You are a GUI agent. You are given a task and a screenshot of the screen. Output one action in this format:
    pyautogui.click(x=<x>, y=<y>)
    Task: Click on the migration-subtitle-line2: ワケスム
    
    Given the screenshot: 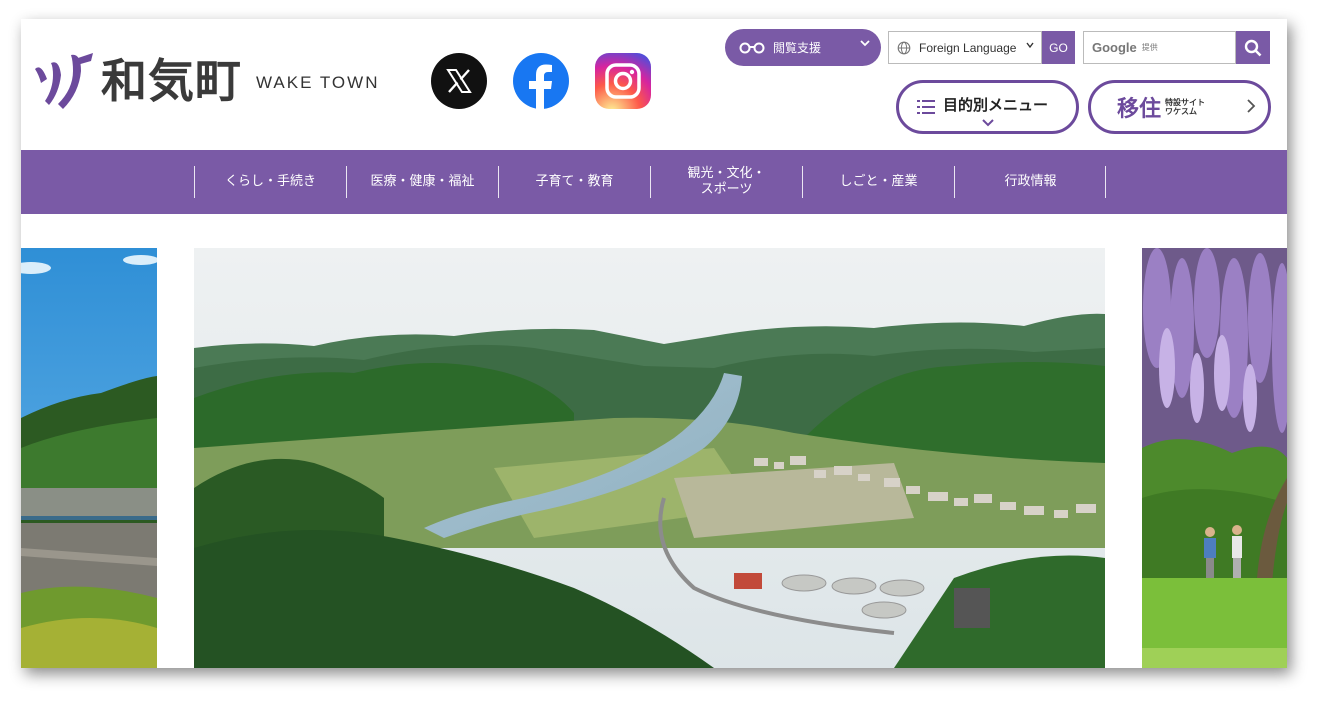 What is the action you would take?
    pyautogui.click(x=1181, y=111)
    